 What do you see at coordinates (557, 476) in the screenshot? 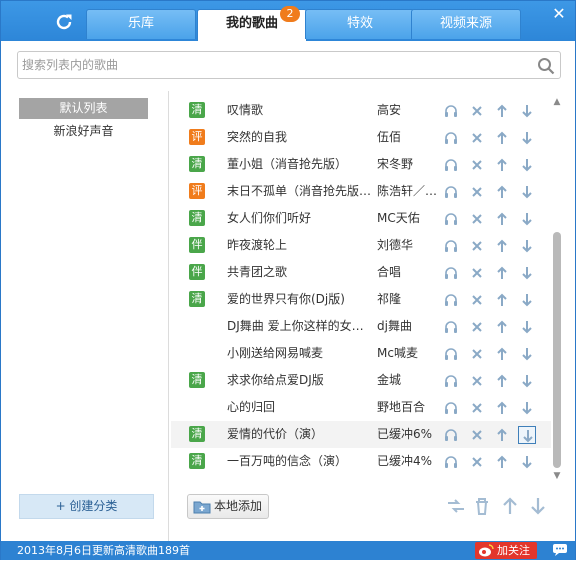
I see `scroll-down-icon: ▼` at bounding box center [557, 476].